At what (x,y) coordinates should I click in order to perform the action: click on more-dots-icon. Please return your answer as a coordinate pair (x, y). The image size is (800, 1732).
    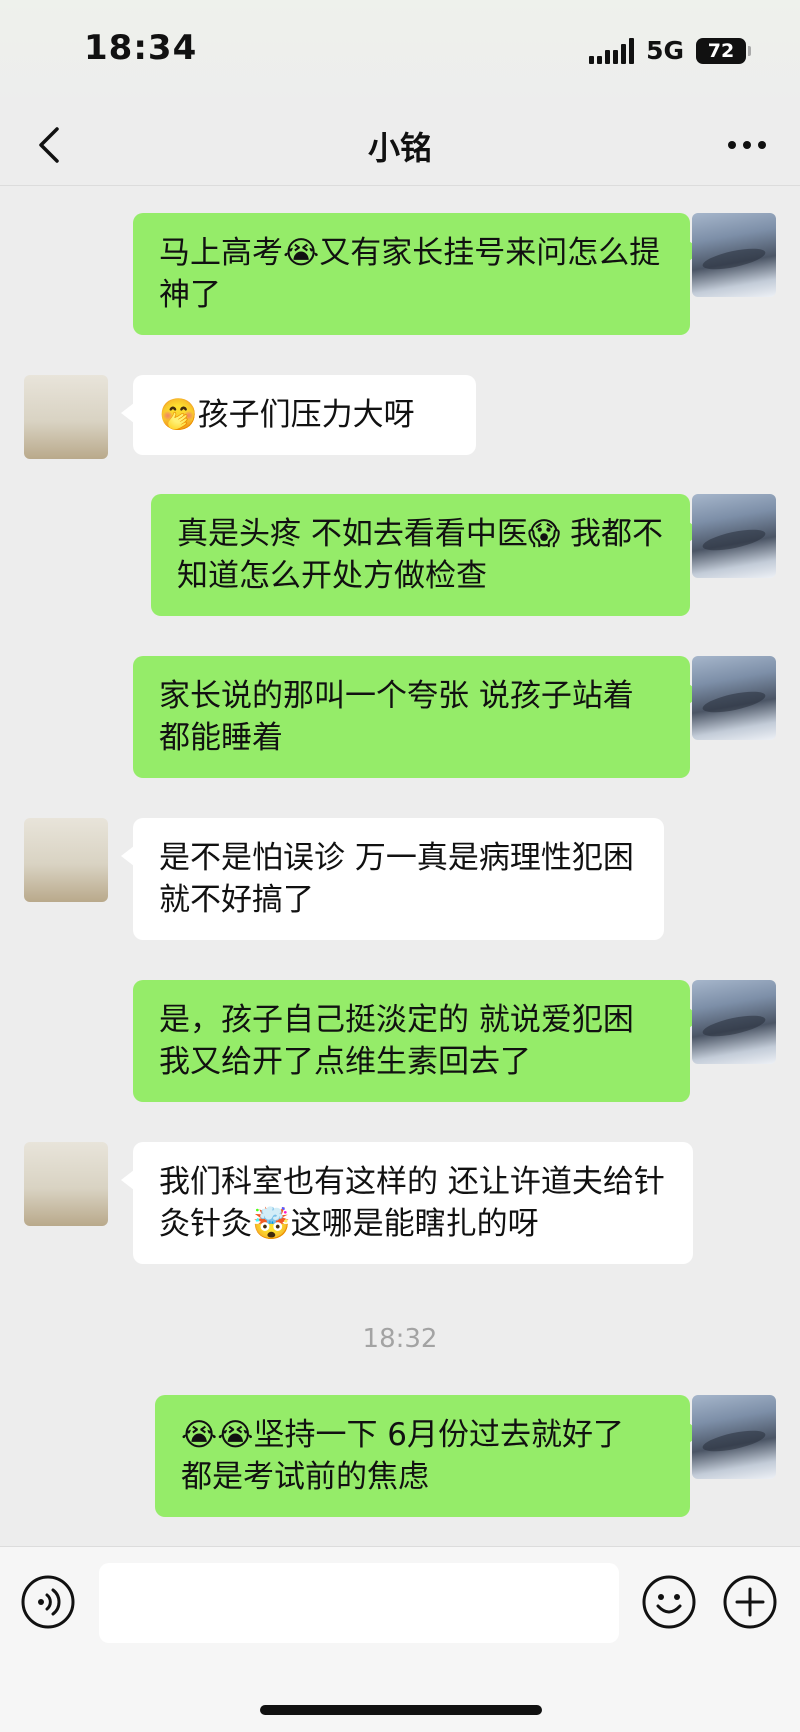
    Looking at the image, I should click on (747, 145).